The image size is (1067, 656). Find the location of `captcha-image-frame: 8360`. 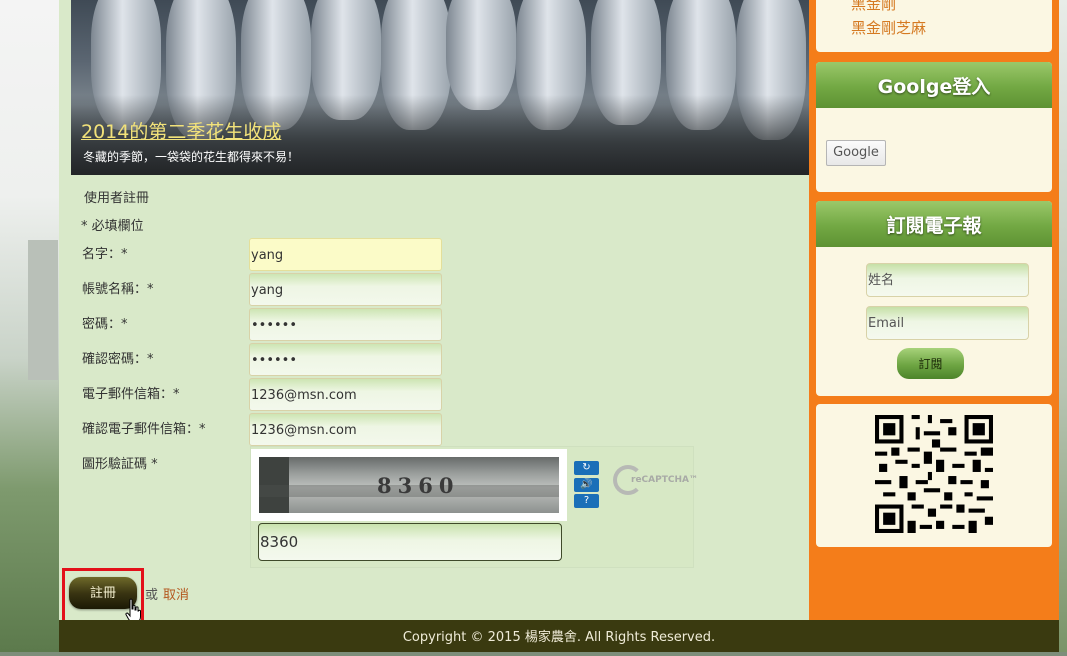

captcha-image-frame: 8360 is located at coordinates (409, 485).